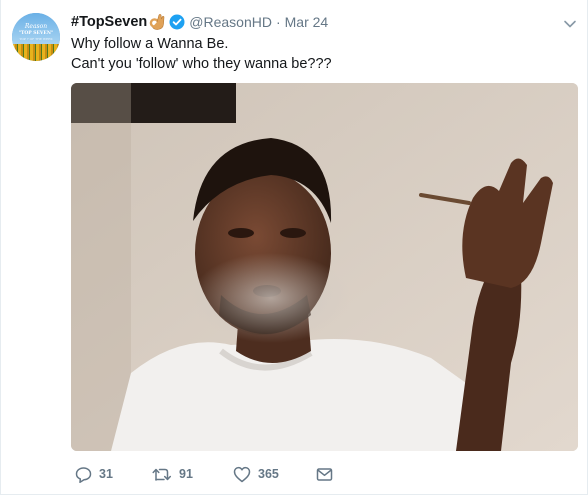 The image size is (588, 495). Describe the element at coordinates (186, 474) in the screenshot. I see `retweet-count: 91` at that location.